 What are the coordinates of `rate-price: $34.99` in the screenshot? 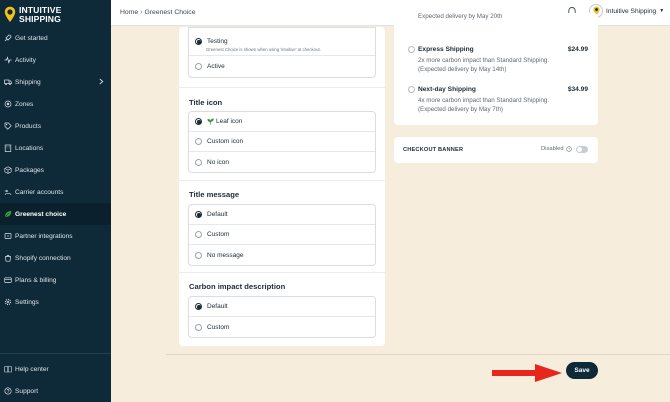 It's located at (577, 89).